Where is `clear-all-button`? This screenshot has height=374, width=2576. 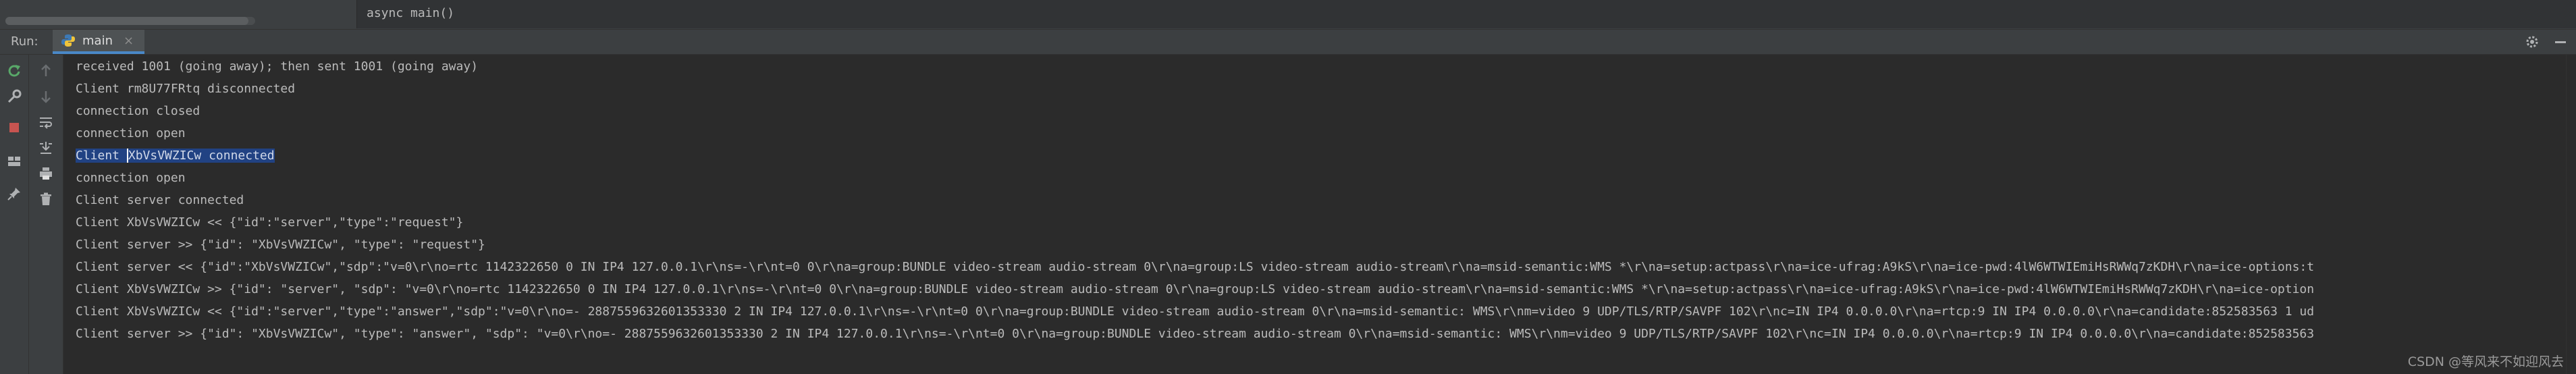 clear-all-button is located at coordinates (46, 199).